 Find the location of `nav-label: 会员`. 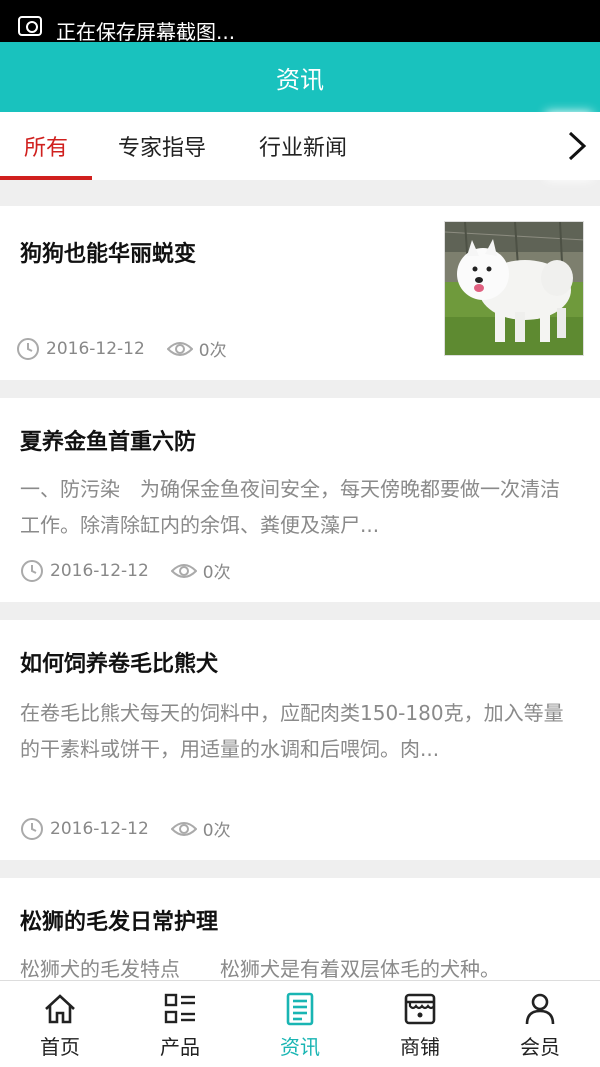

nav-label: 会员 is located at coordinates (540, 1047).